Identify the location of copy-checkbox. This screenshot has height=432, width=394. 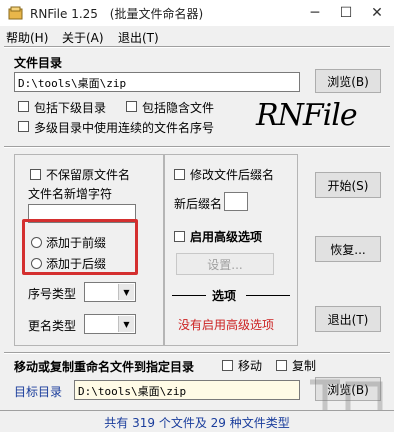
(281, 365).